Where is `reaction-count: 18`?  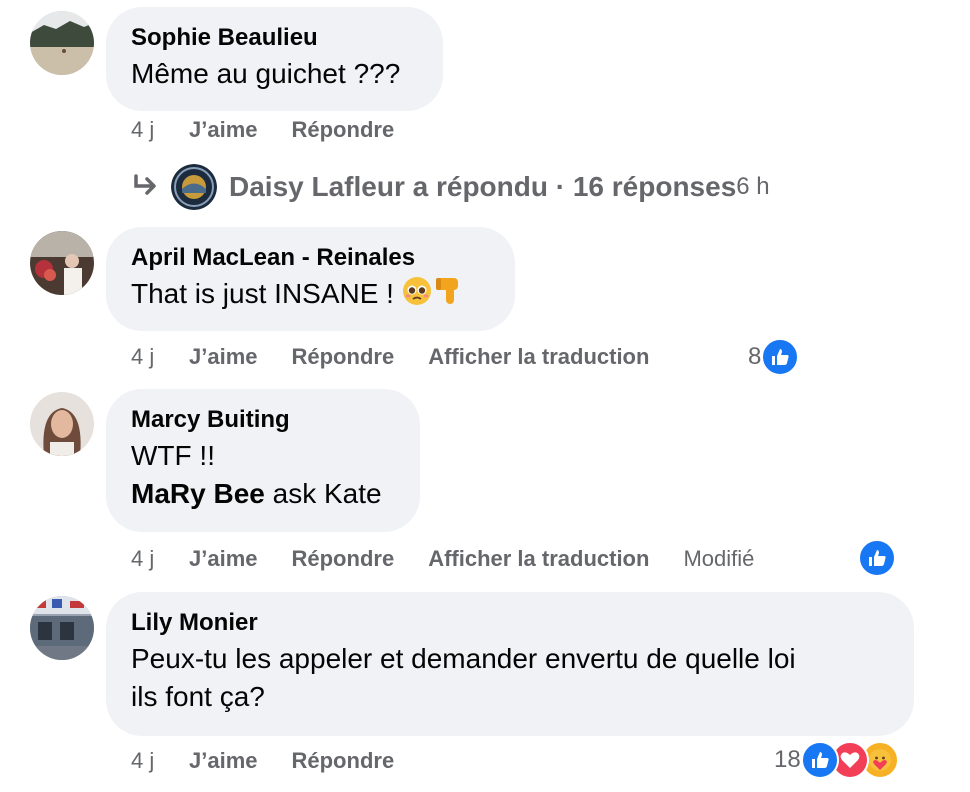 reaction-count: 18 is located at coordinates (787, 759).